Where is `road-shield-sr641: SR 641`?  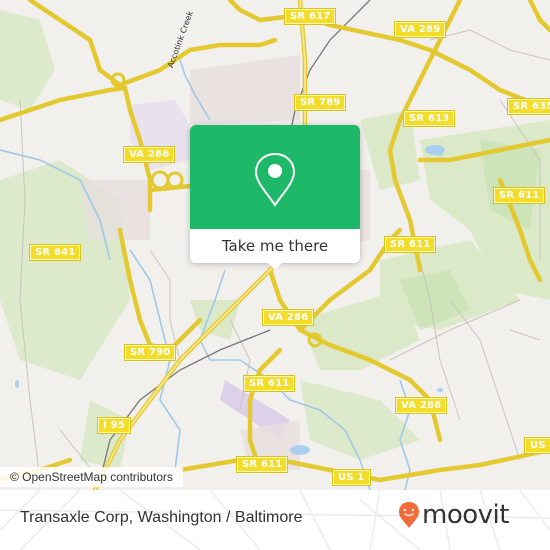
road-shield-sr641: SR 641 is located at coordinates (55, 252).